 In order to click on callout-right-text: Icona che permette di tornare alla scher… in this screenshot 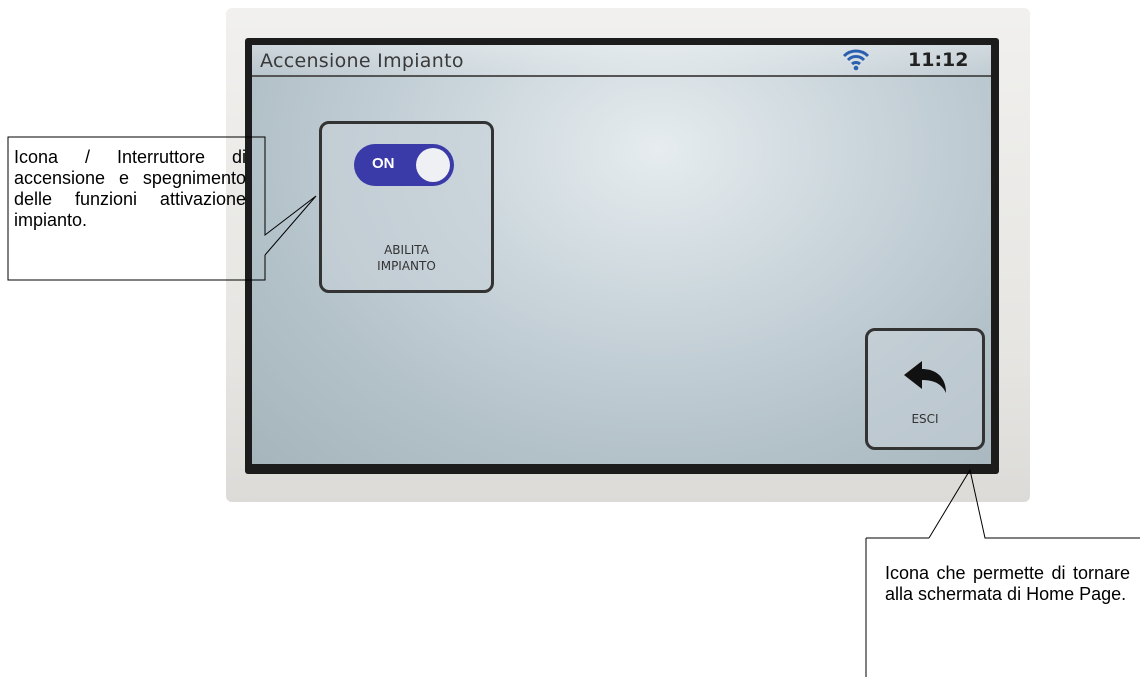, I will do `click(1007, 583)`.